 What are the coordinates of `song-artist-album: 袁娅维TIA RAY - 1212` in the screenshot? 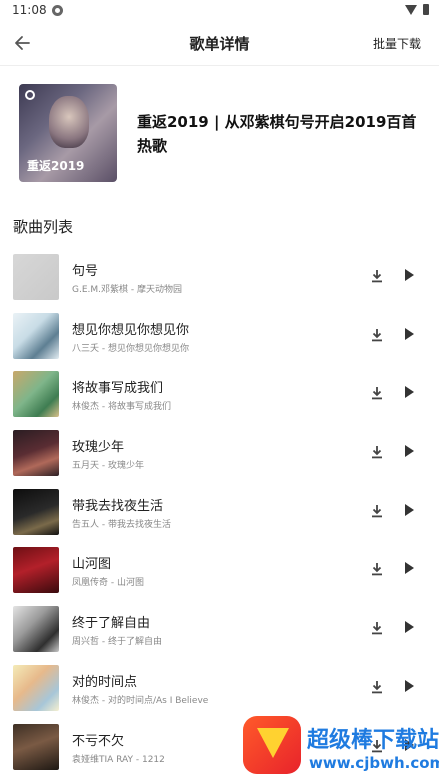 It's located at (118, 759).